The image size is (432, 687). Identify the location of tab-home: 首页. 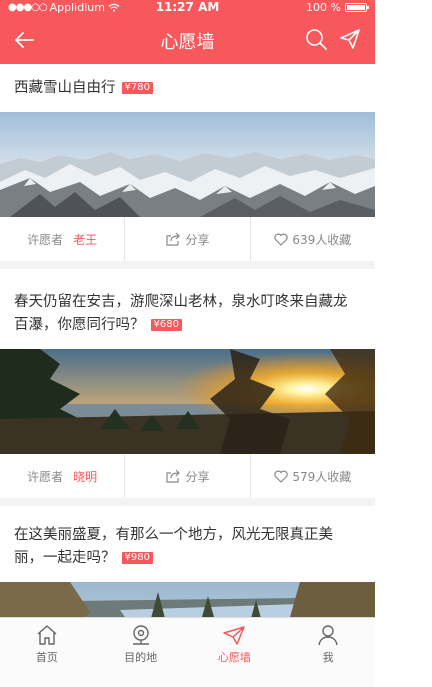
(47, 652).